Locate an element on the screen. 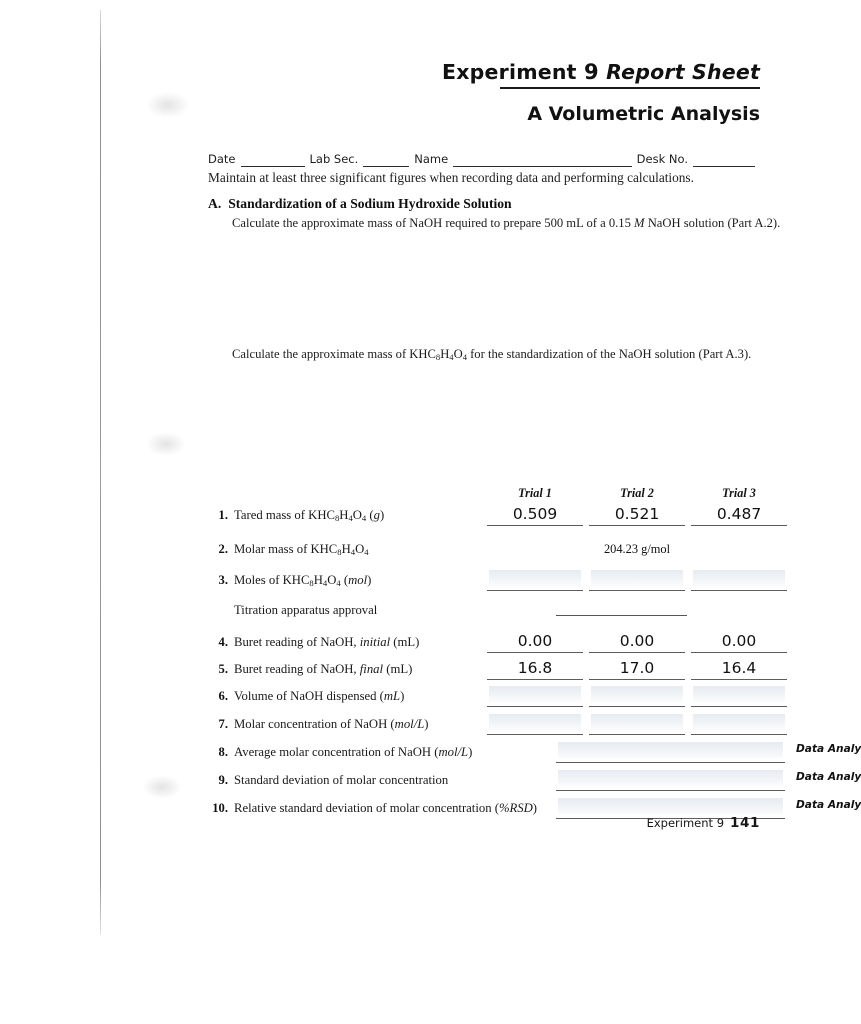  prompt-1-post: NaOH solution (Part A.2). is located at coordinates (712, 223).